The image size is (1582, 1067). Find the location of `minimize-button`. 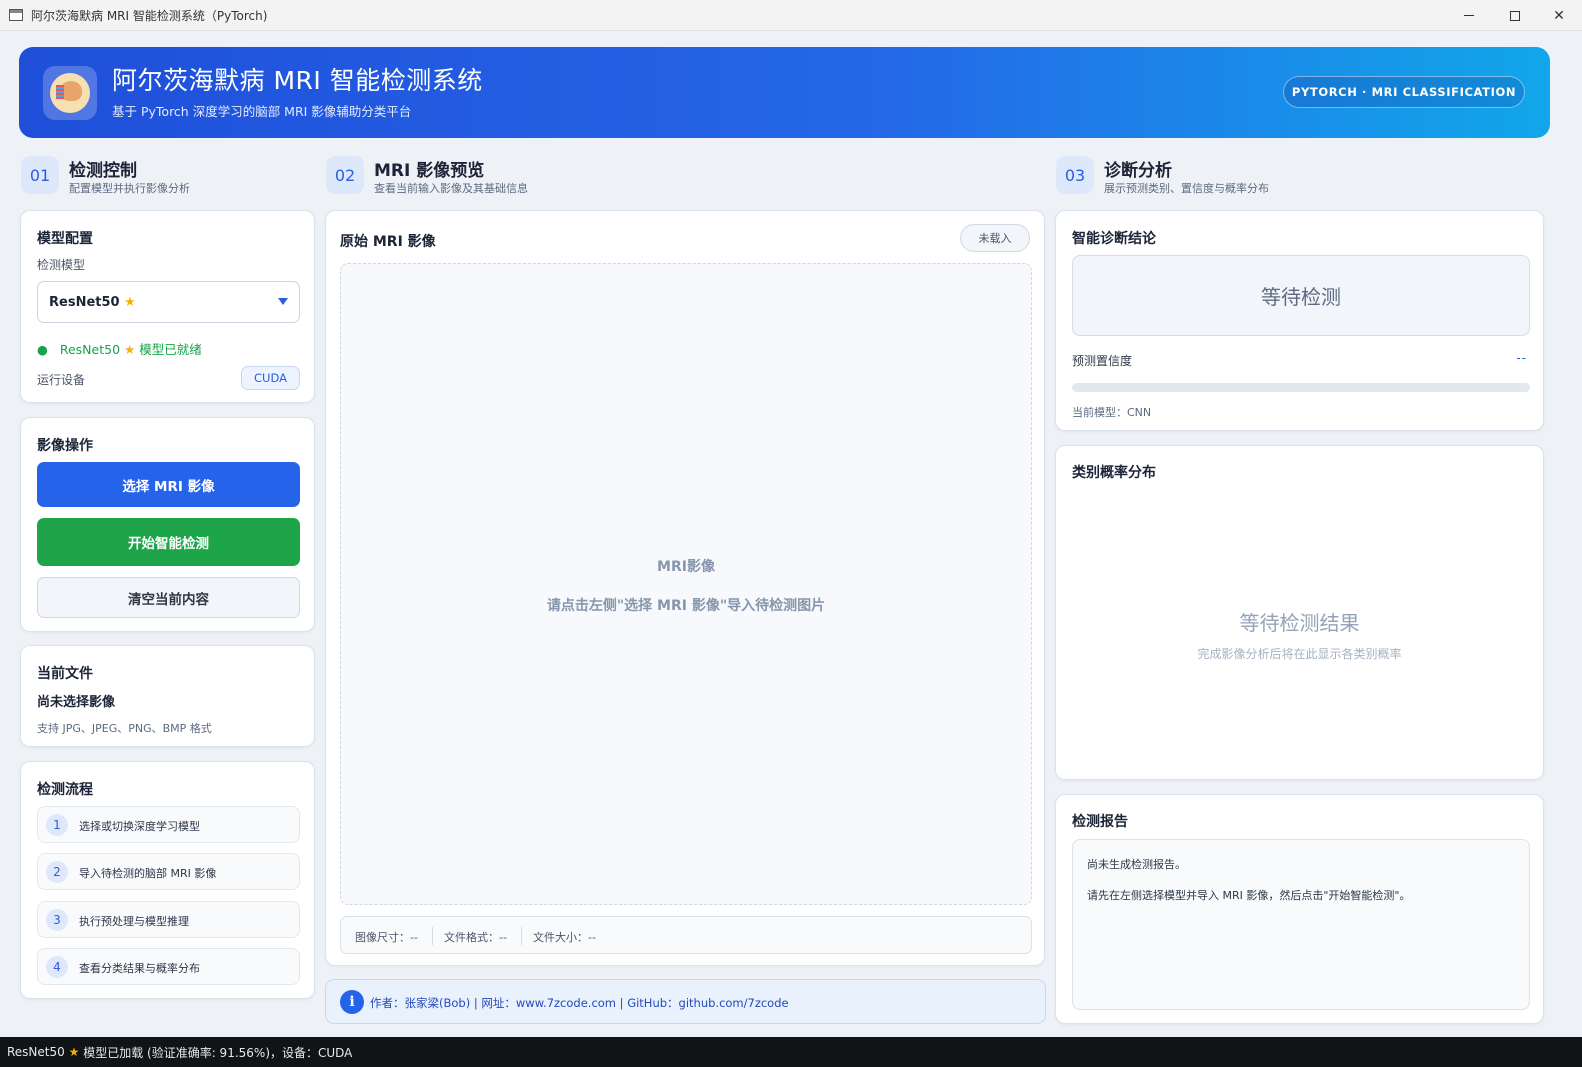

minimize-button is located at coordinates (1469, 15).